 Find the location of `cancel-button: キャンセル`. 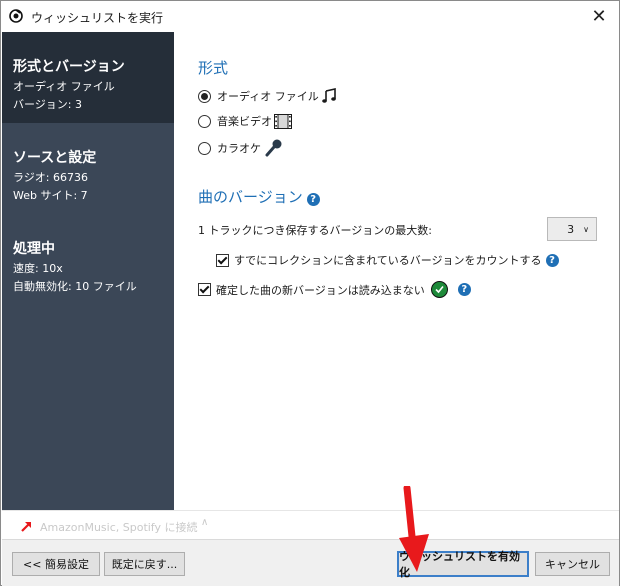

cancel-button: キャンセル is located at coordinates (572, 564).